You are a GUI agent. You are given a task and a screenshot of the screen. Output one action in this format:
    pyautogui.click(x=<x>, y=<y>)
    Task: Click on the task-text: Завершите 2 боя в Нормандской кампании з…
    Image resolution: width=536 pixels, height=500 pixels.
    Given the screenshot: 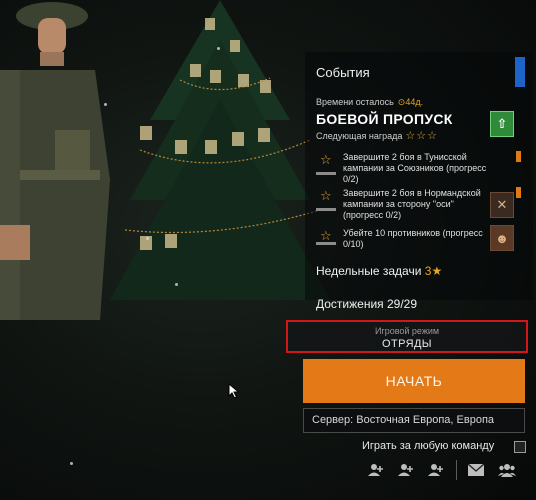 What is the action you would take?
    pyautogui.click(x=412, y=204)
    